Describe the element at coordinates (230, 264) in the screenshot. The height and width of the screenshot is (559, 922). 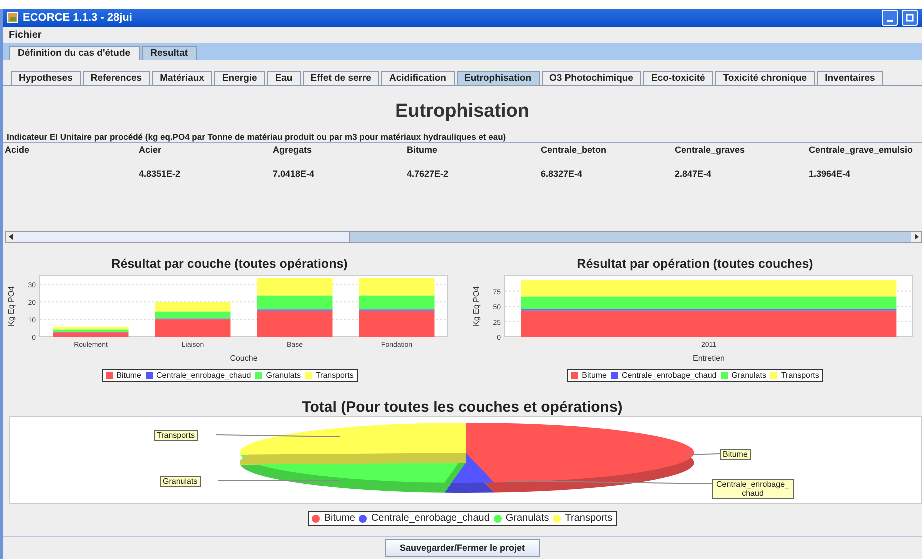
I see `chart-title: Résultat par couche (toutes opérations)` at that location.